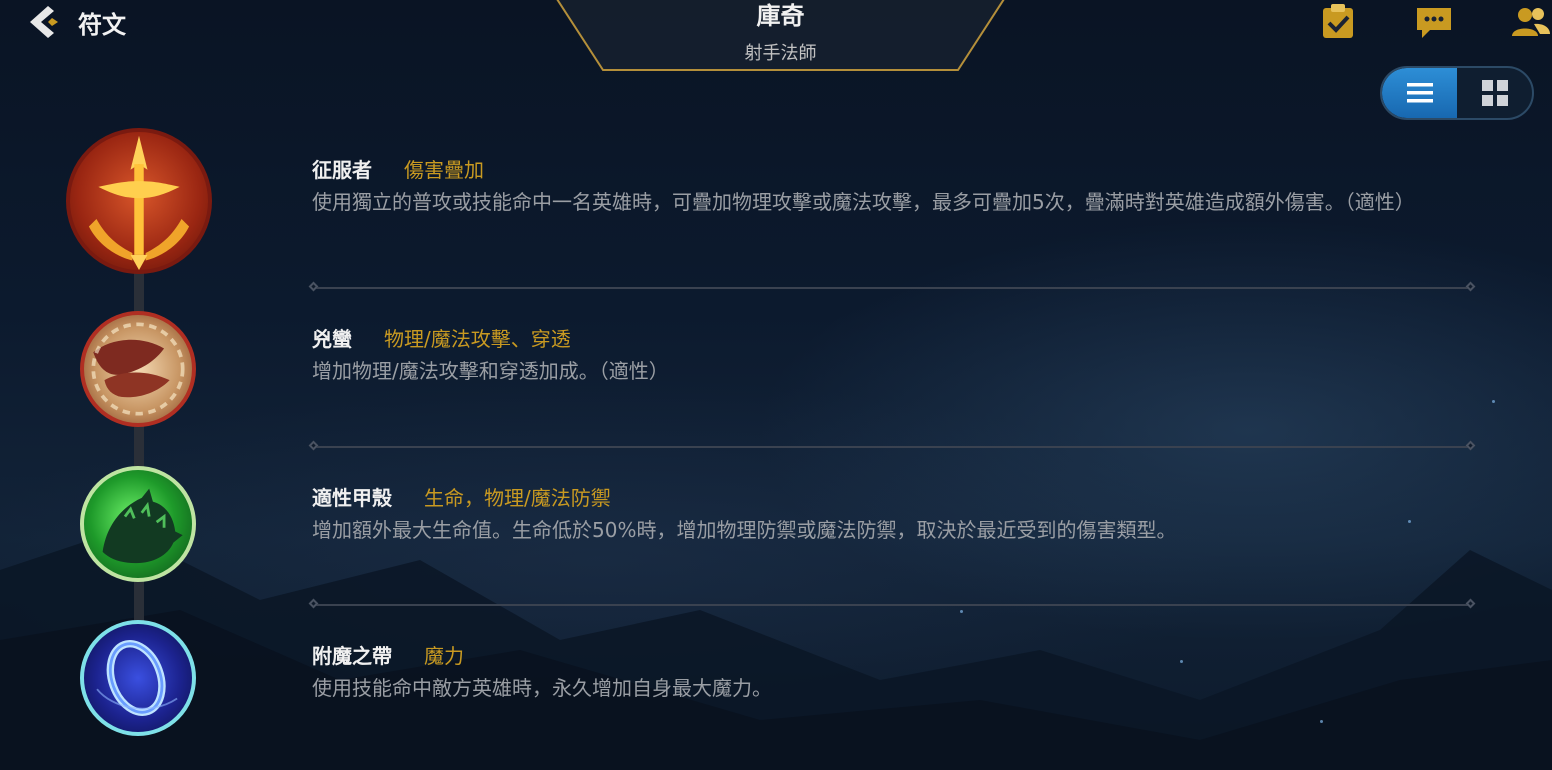 This screenshot has width=1552, height=770. I want to click on list-view-button, so click(1419, 93).